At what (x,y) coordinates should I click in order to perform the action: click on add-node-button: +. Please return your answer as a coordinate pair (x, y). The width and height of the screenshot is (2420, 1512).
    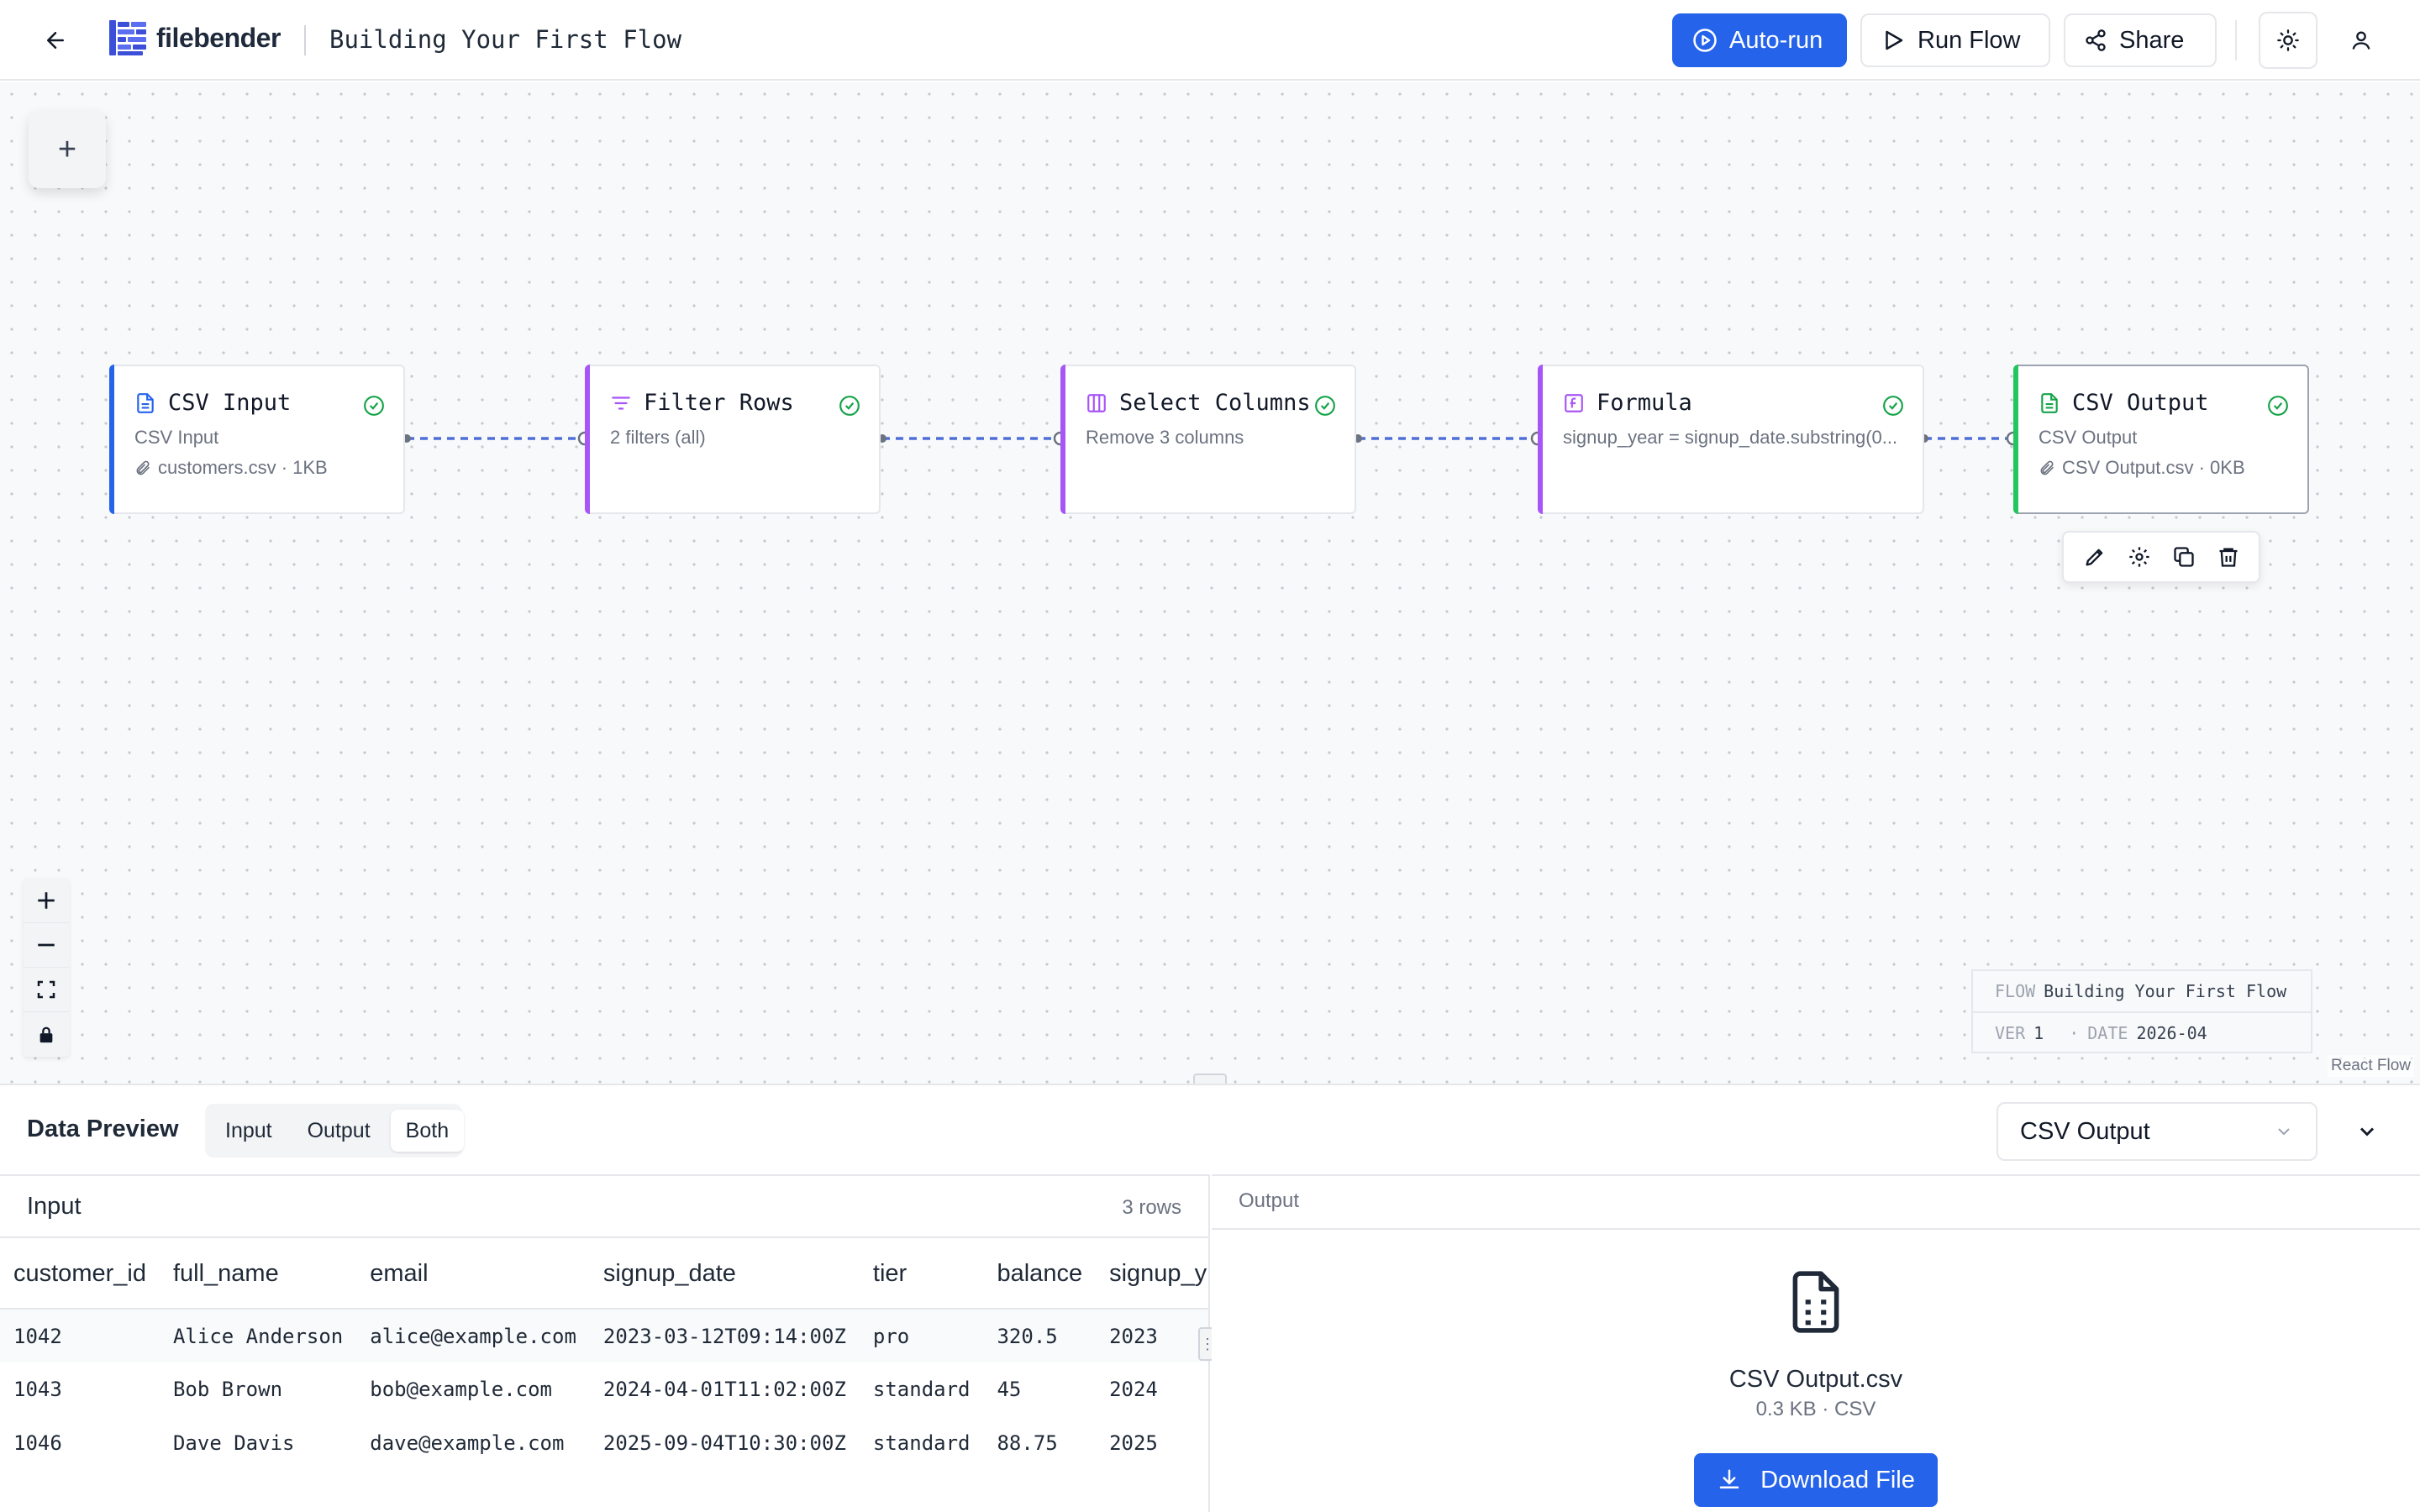
    Looking at the image, I should click on (67, 149).